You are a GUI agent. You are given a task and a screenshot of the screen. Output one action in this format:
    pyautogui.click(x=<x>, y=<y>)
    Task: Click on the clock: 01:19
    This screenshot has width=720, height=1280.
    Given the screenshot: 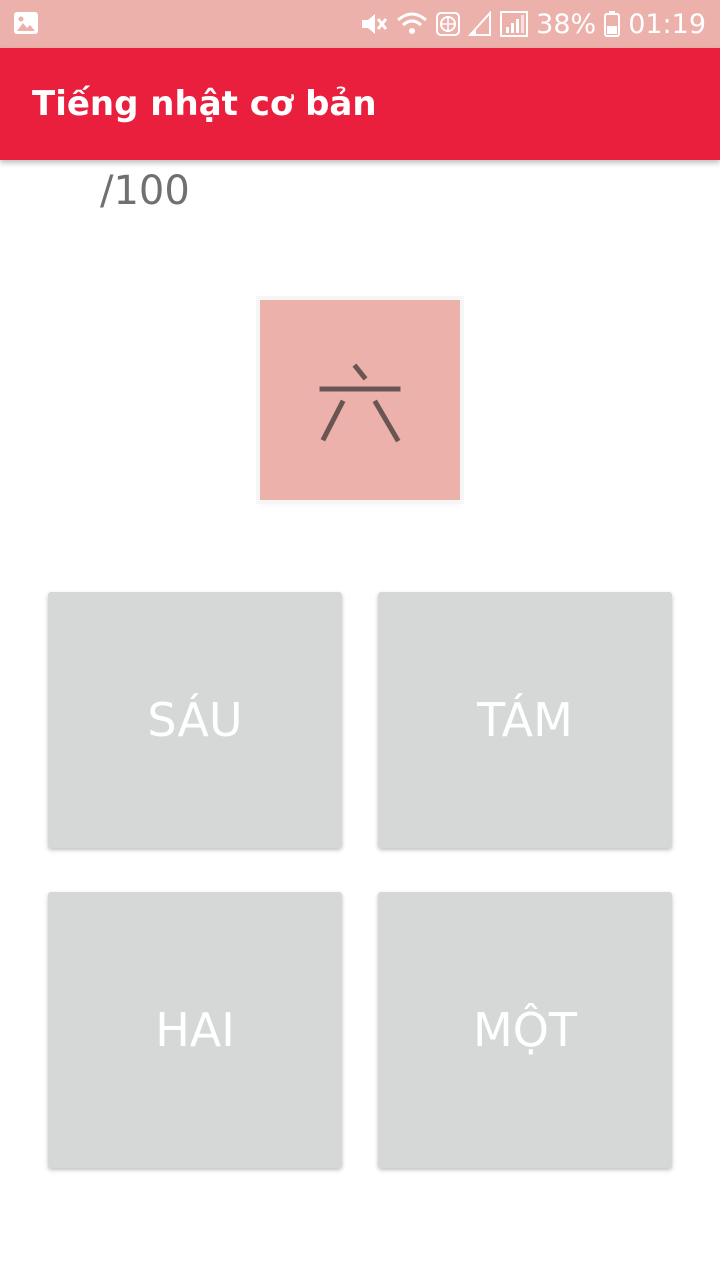 What is the action you would take?
    pyautogui.click(x=667, y=24)
    